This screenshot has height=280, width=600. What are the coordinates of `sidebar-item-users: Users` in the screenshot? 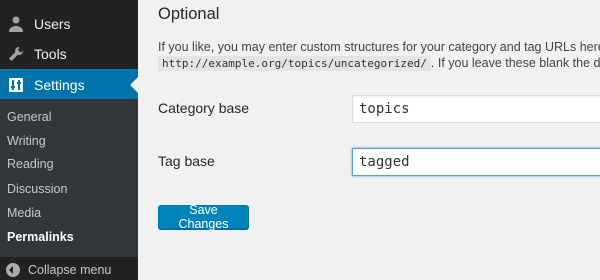 It's located at (69, 24).